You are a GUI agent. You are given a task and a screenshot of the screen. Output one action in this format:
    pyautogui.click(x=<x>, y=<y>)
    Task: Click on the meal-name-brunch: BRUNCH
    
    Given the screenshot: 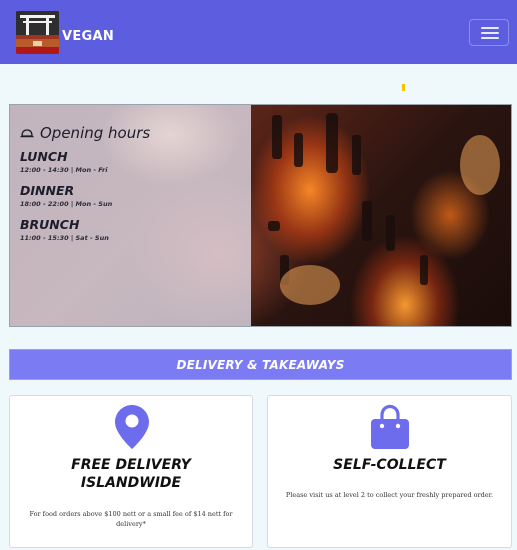 What is the action you would take?
    pyautogui.click(x=50, y=224)
    